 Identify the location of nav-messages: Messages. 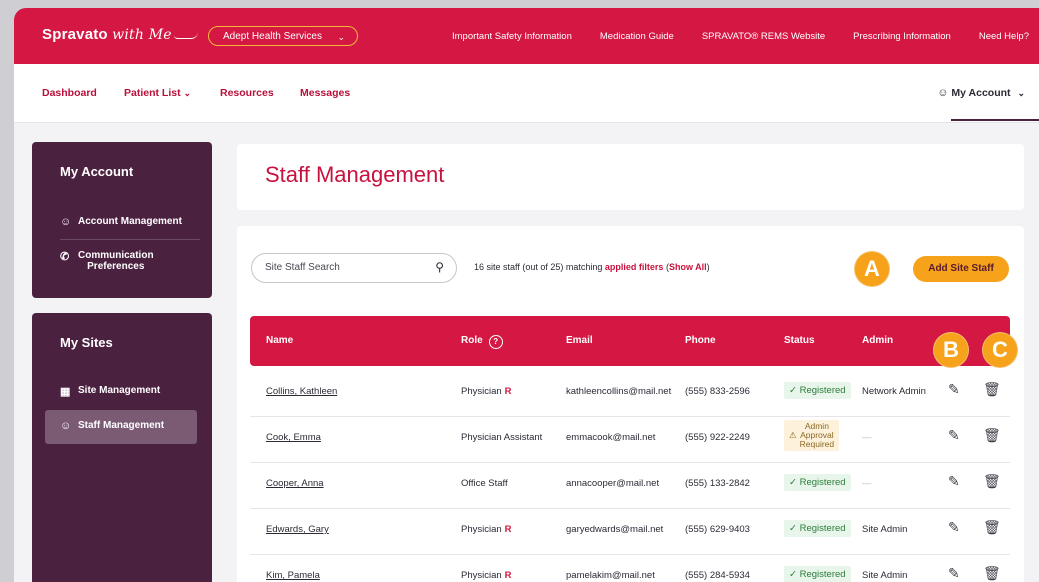
(325, 93).